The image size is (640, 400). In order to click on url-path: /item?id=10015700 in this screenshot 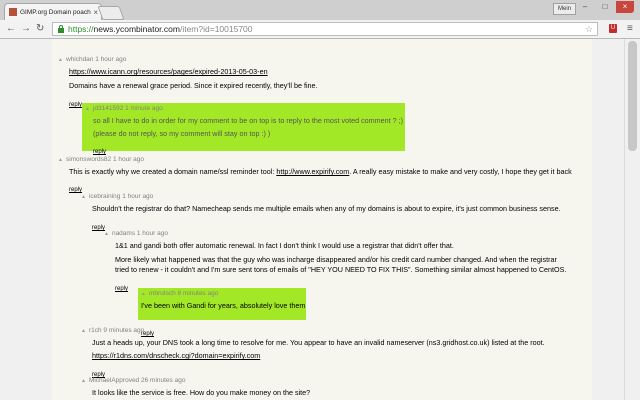, I will do `click(216, 29)`.